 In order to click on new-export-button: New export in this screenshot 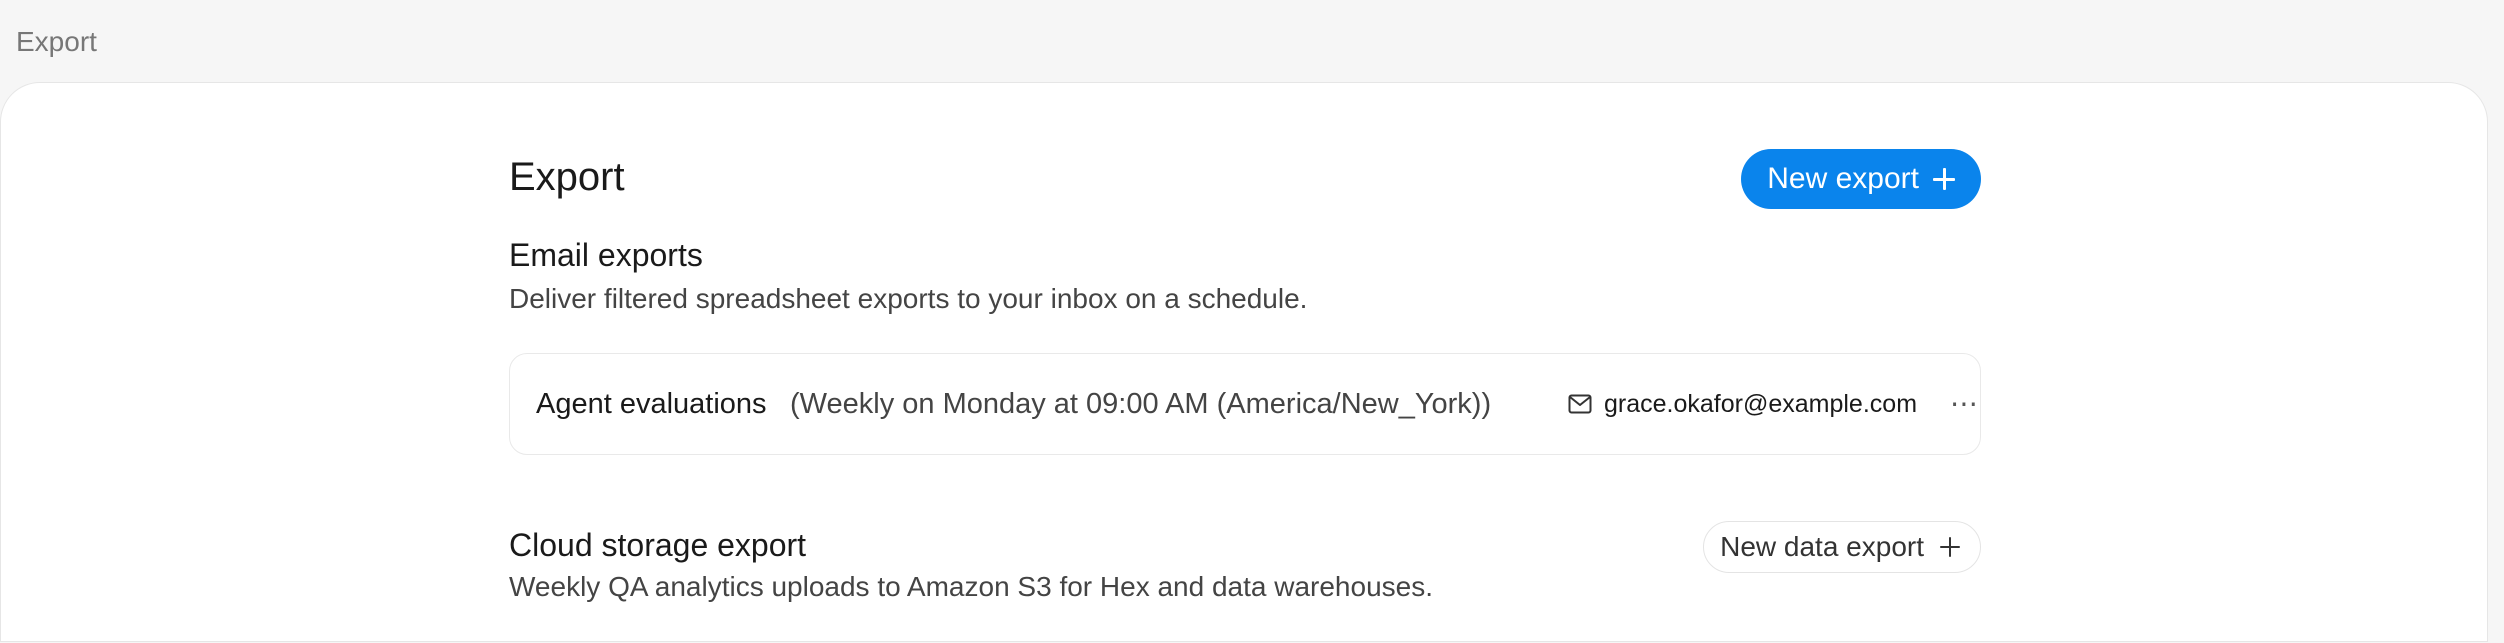, I will do `click(1861, 179)`.